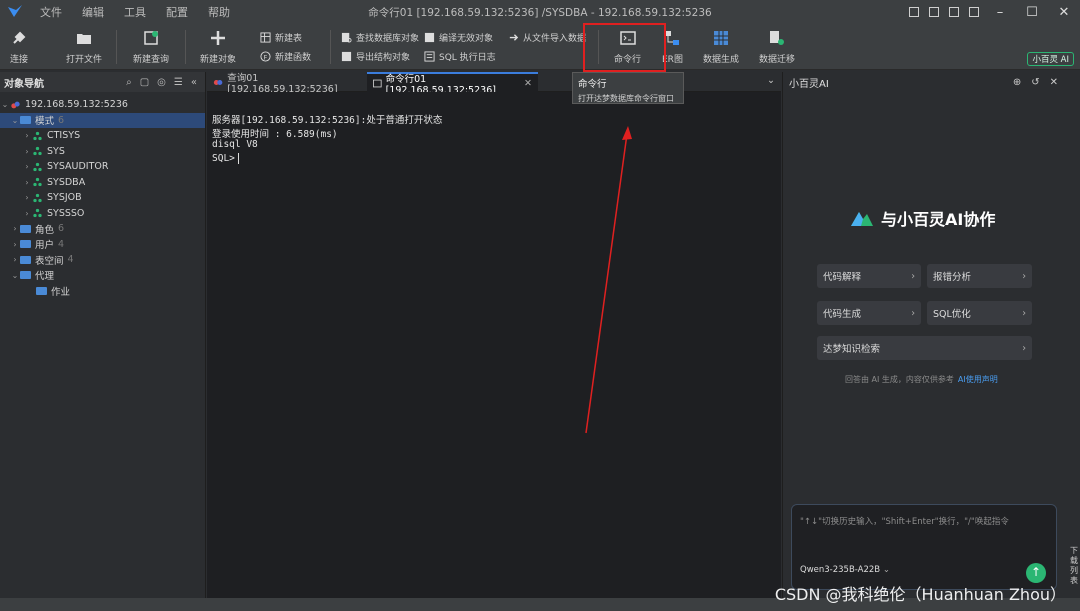 The width and height of the screenshot is (1080, 611). What do you see at coordinates (102, 152) in the screenshot?
I see `tree-node-schema-item: › SYS` at bounding box center [102, 152].